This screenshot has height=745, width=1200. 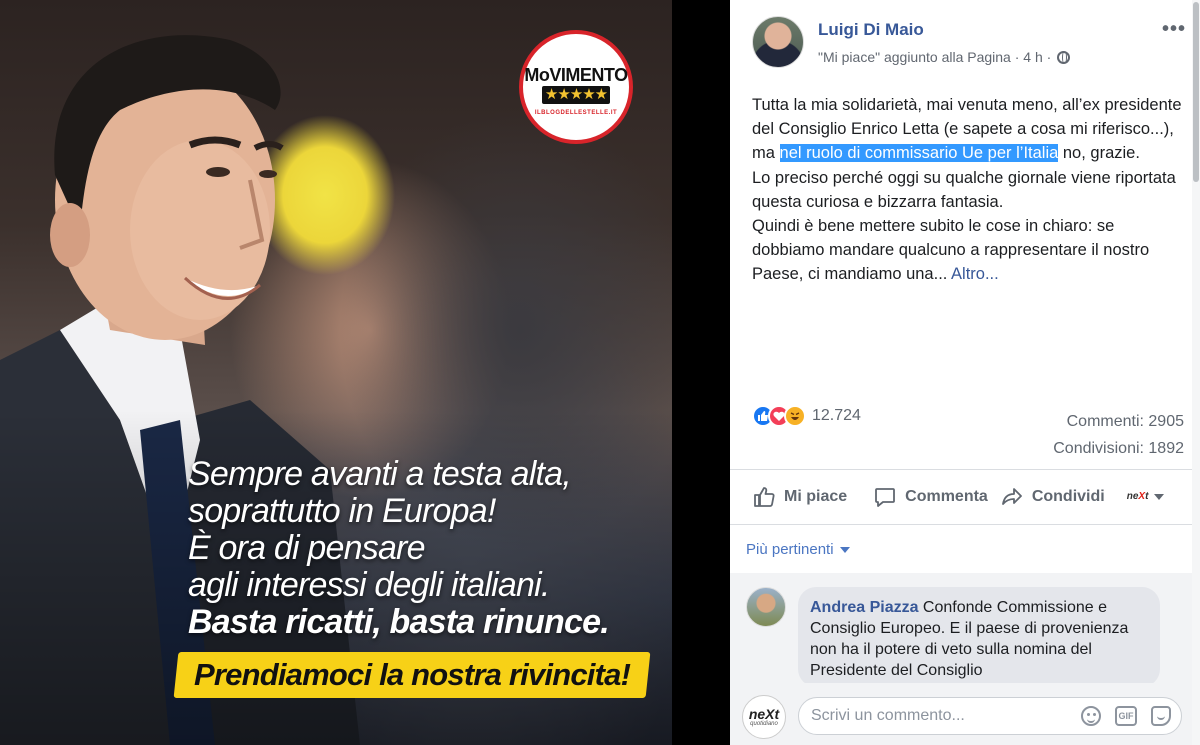 I want to click on page-avatar: neXt quotidiano, so click(x=764, y=717).